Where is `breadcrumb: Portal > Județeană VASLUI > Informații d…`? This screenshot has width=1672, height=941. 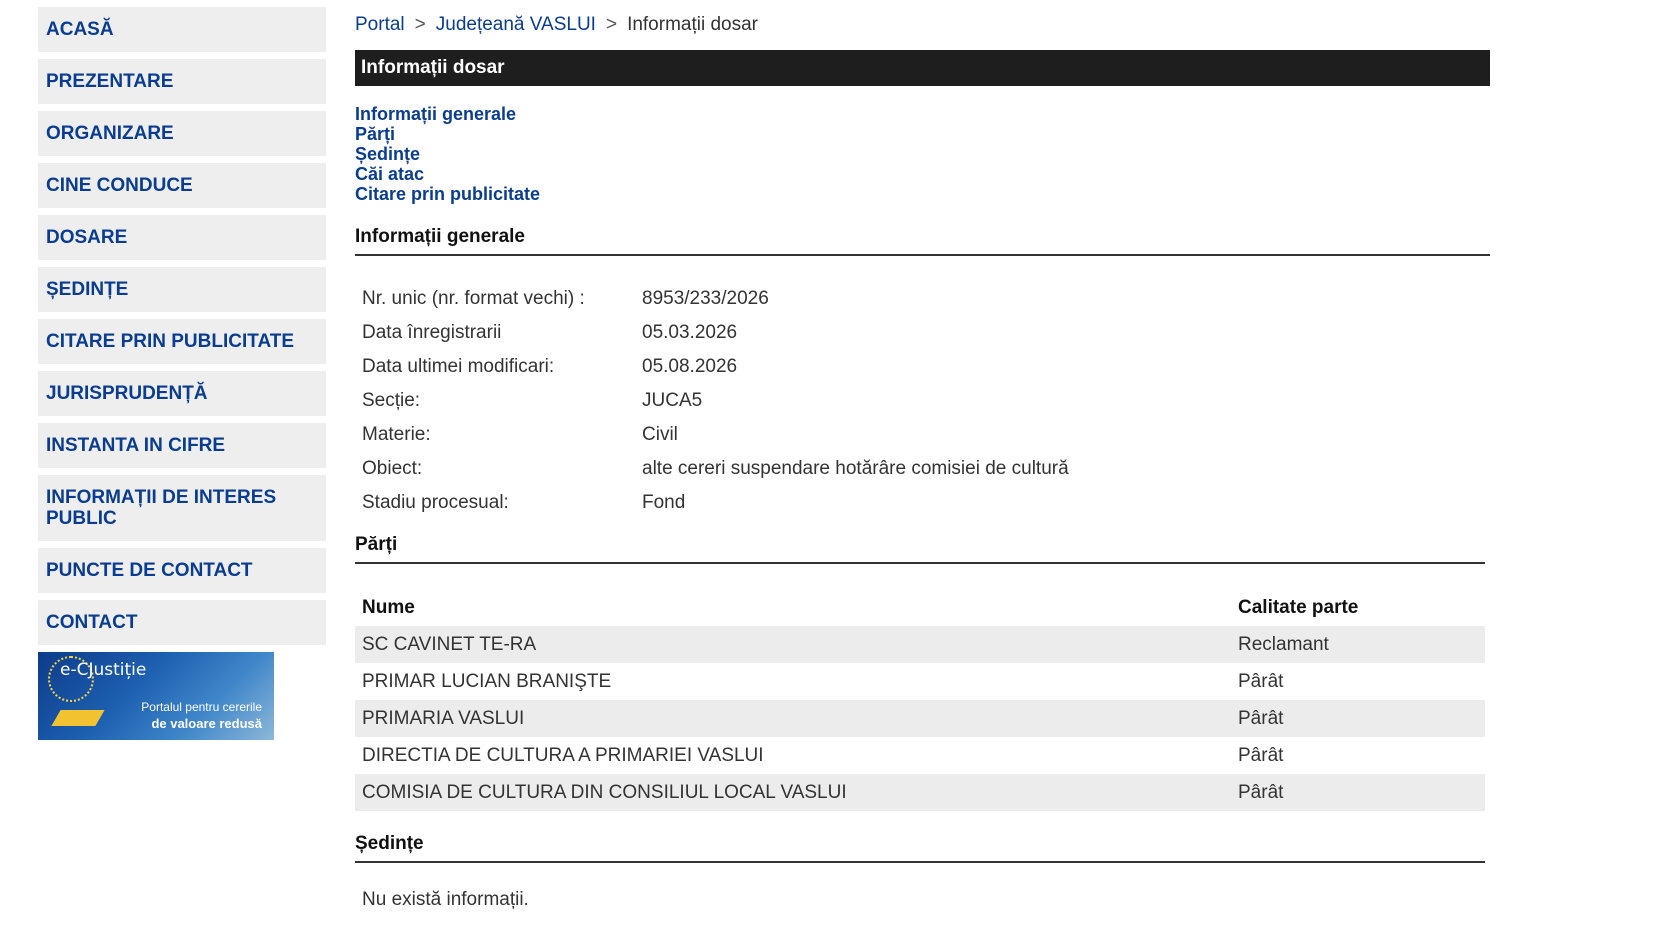
breadcrumb: Portal > Județeană VASLUI > Informații d… is located at coordinates (922, 25).